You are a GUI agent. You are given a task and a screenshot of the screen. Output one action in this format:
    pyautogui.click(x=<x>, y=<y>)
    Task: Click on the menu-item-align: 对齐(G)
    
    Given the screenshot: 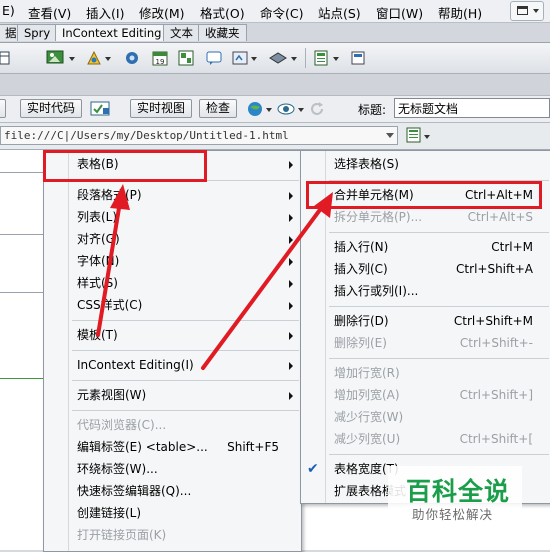 What is the action you would take?
    pyautogui.click(x=172, y=239)
    